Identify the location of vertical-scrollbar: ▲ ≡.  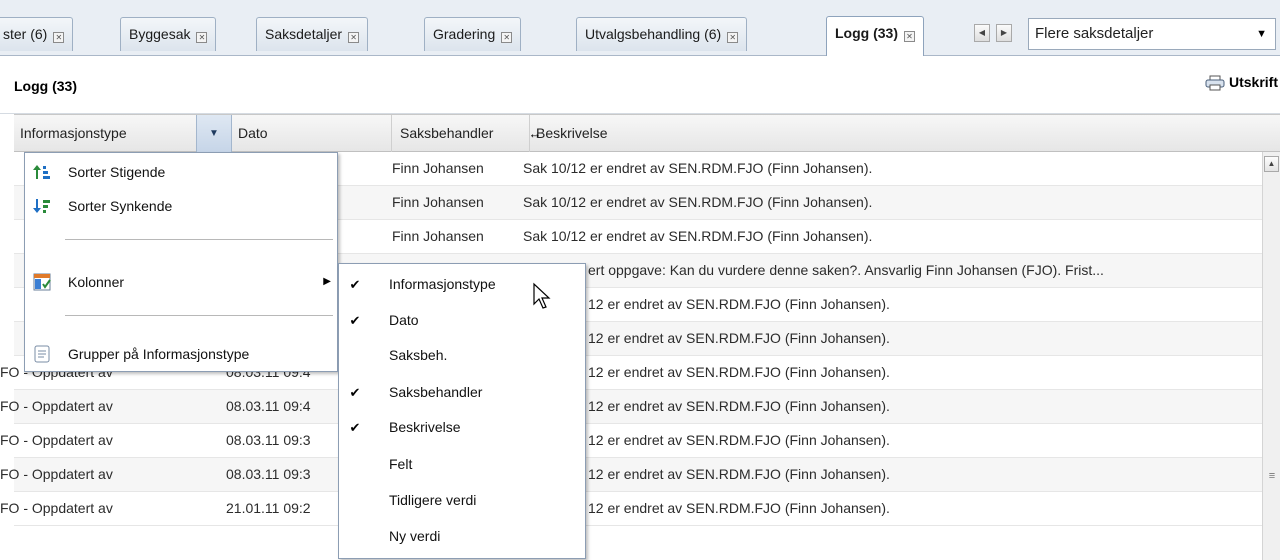
(1271, 356).